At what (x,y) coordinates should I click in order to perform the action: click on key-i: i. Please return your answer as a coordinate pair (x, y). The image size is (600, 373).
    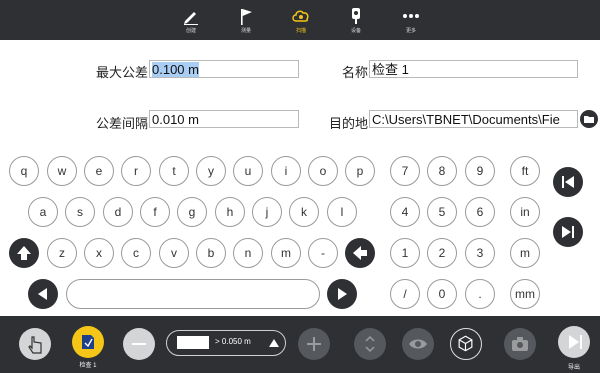
    Looking at the image, I should click on (286, 171).